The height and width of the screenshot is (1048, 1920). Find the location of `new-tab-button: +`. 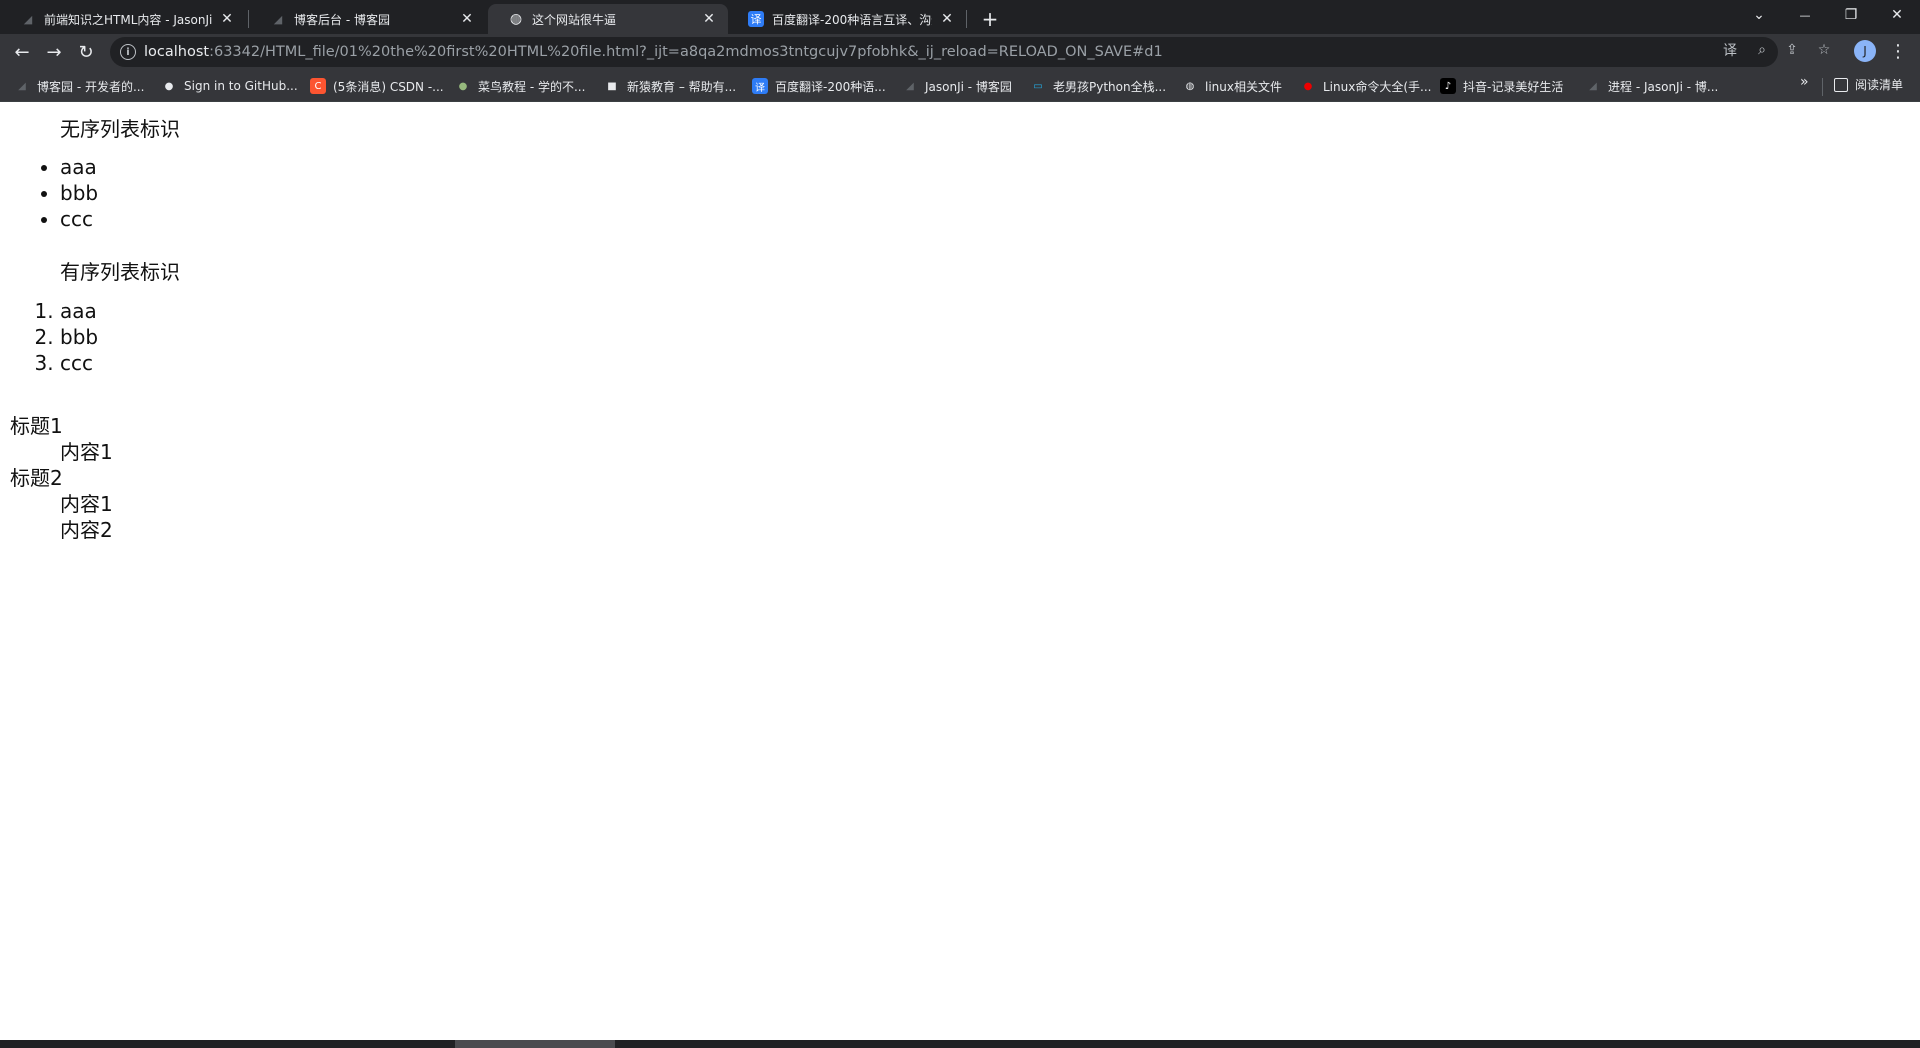

new-tab-button: + is located at coordinates (990, 19).